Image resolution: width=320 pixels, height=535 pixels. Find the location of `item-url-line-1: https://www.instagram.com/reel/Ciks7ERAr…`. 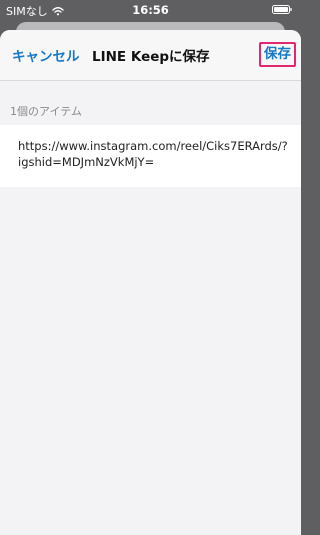

item-url-line-1: https://www.instagram.com/reel/Ciks7ERAr… is located at coordinates (153, 146).